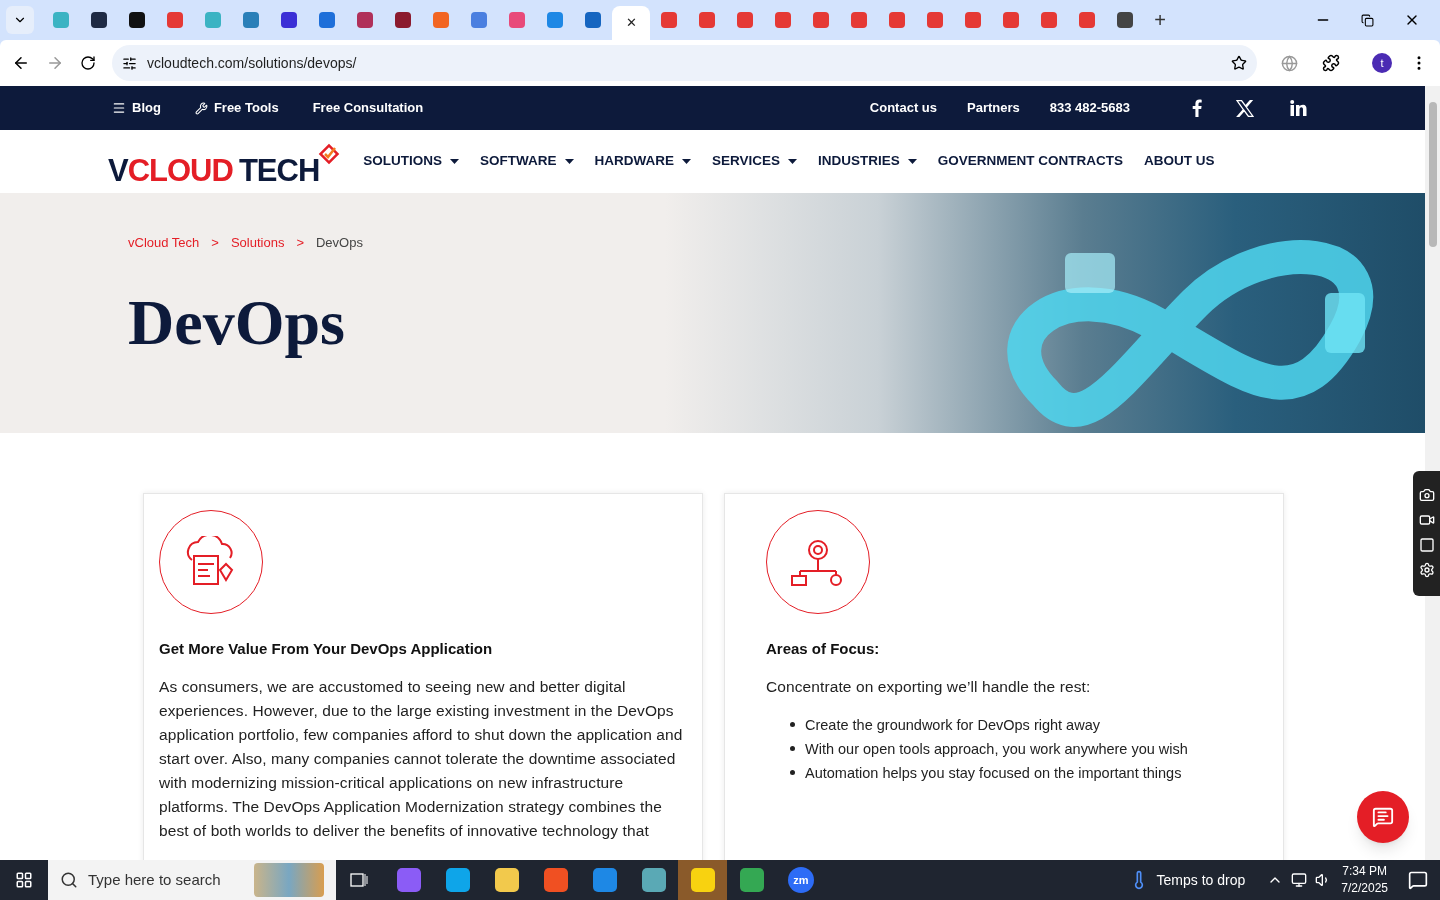  I want to click on profile-avatar: t, so click(1382, 63).